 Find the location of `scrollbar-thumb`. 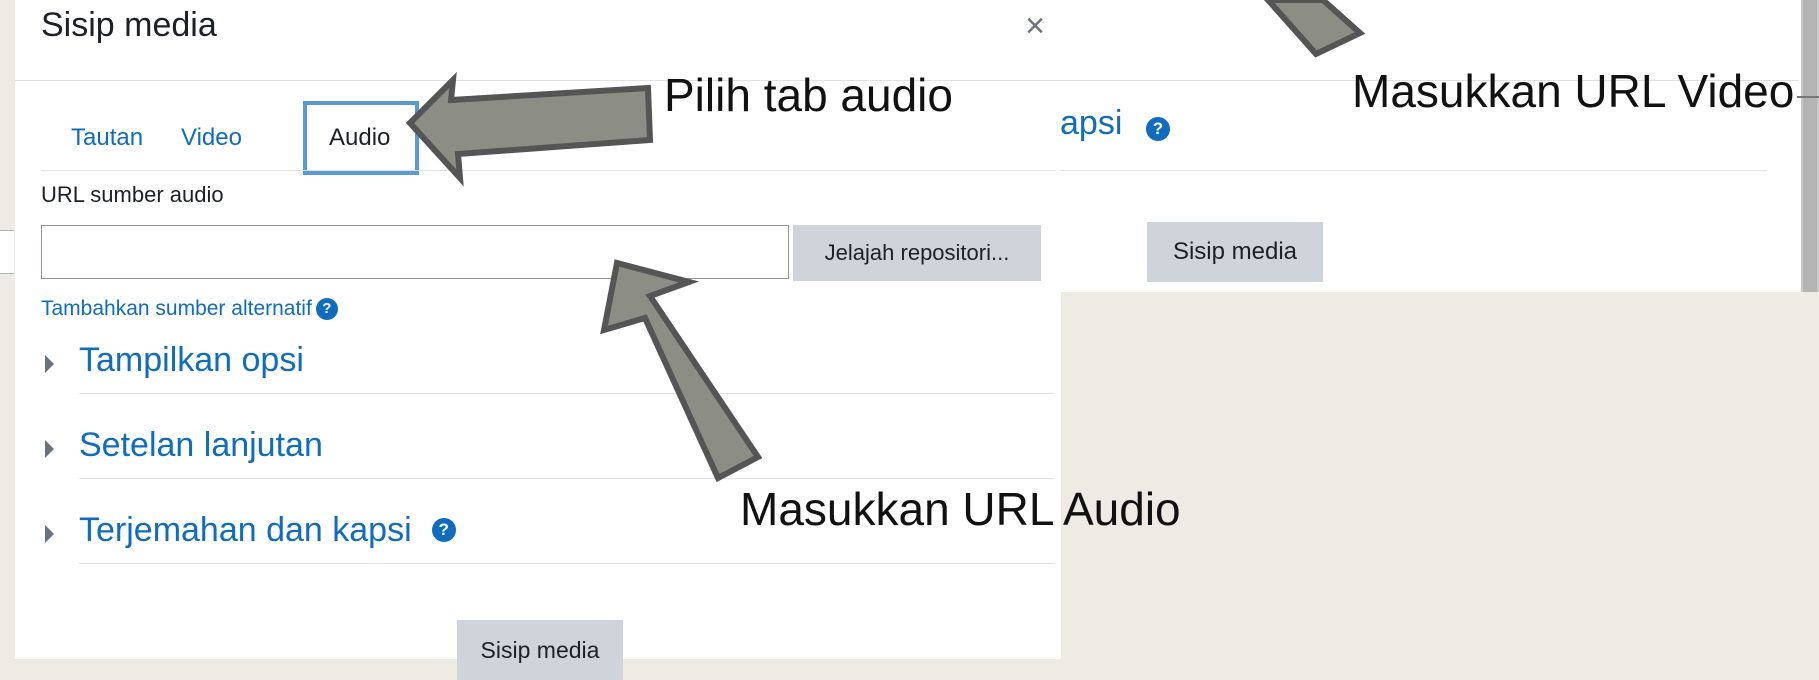

scrollbar-thumb is located at coordinates (1810, 146).